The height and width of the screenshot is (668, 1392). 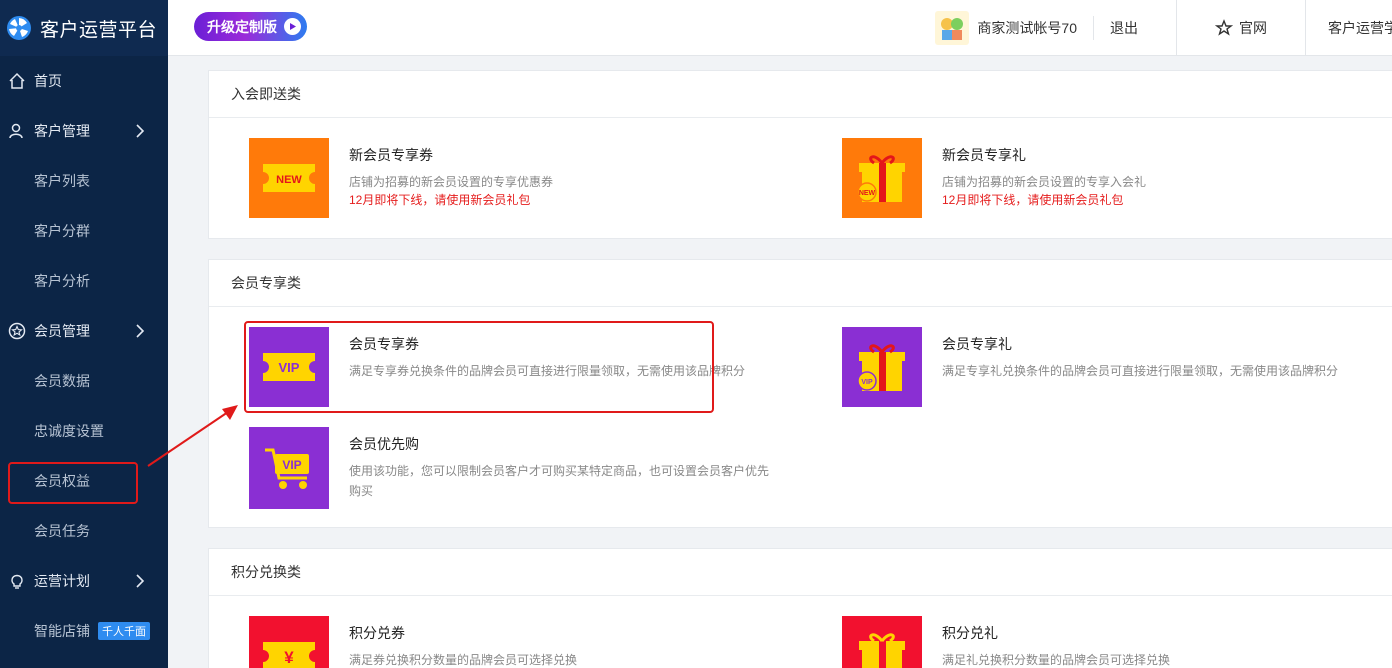 I want to click on section-title: 积分兑换类, so click(x=800, y=572).